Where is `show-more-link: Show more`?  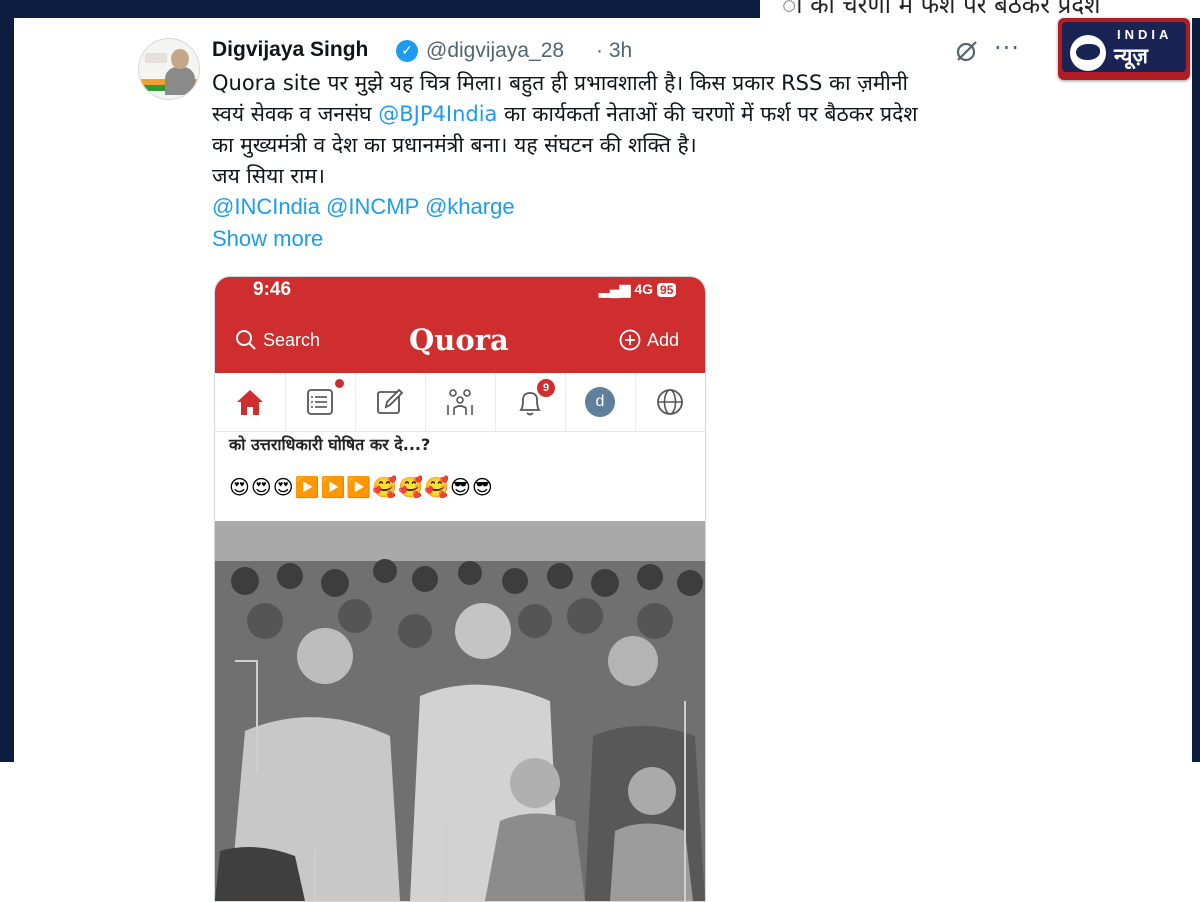
show-more-link: Show more is located at coordinates (267, 239).